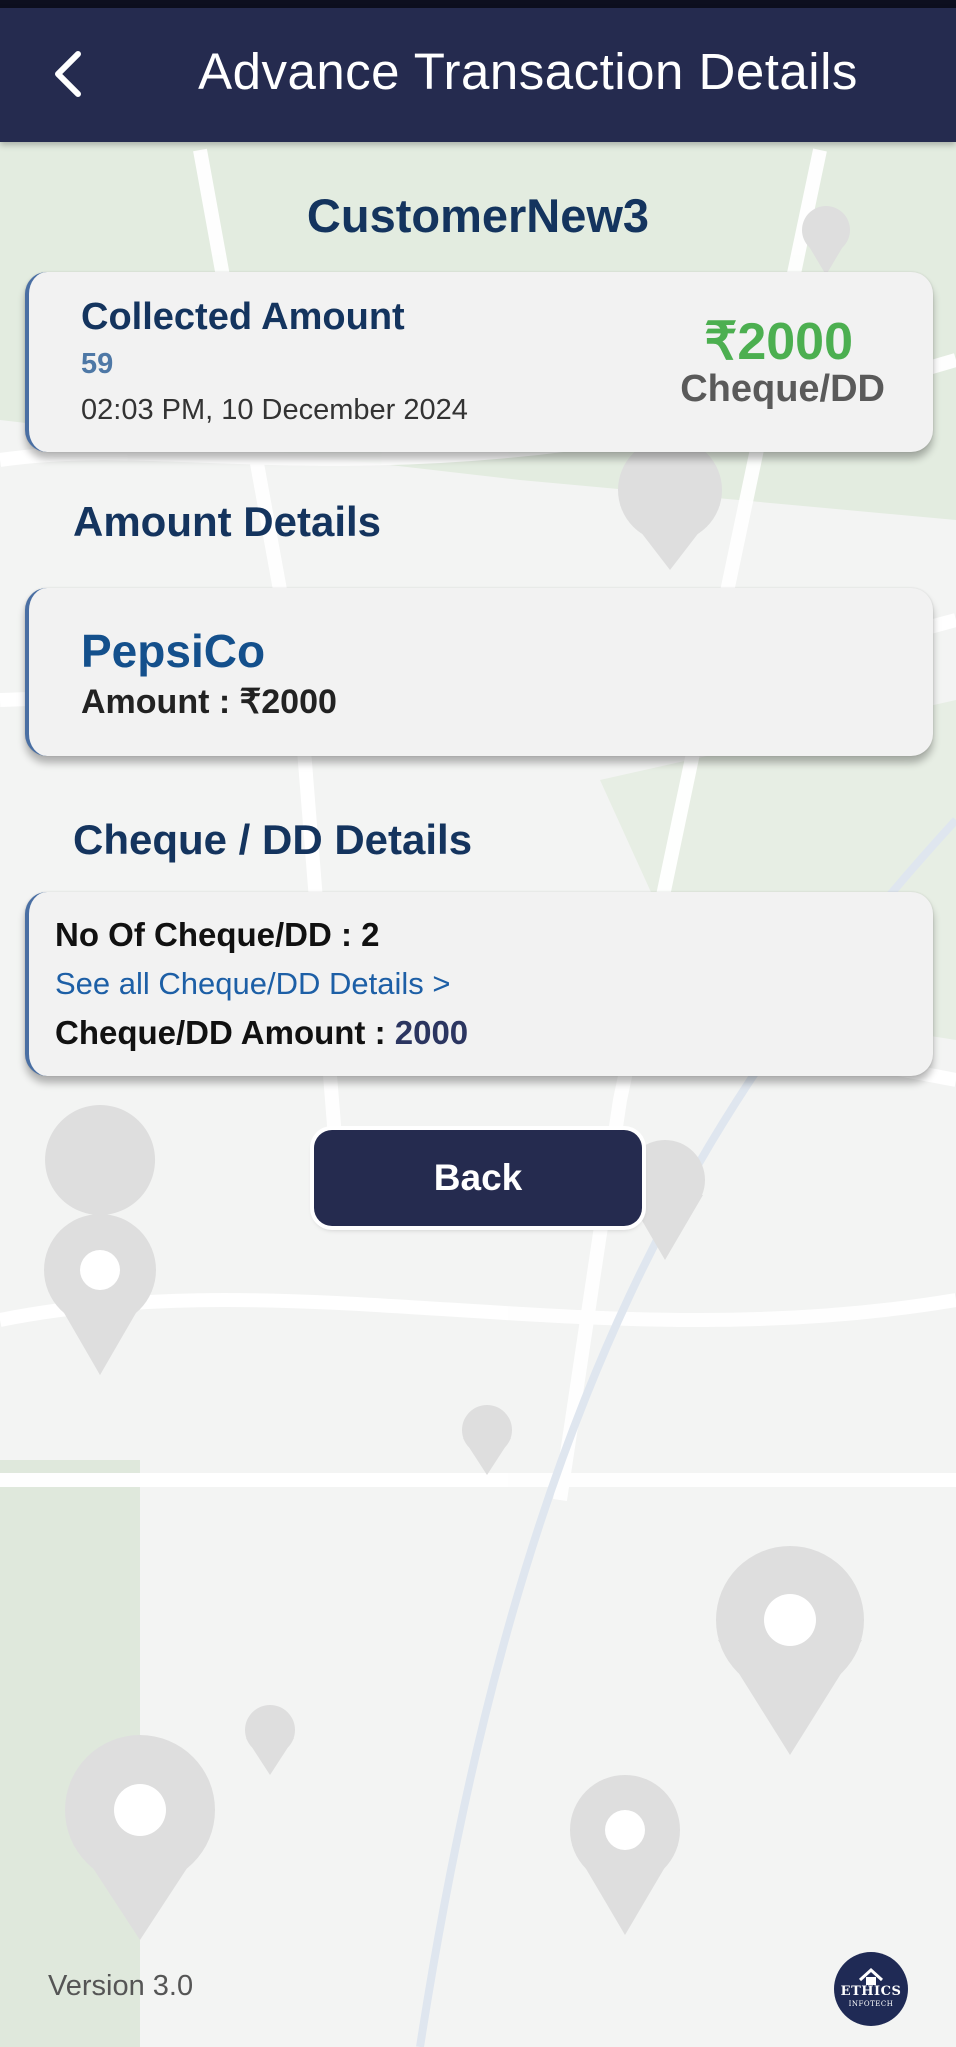 The height and width of the screenshot is (2047, 956). What do you see at coordinates (217, 934) in the screenshot?
I see `cheque-count: No Of Cheque/DD : 2` at bounding box center [217, 934].